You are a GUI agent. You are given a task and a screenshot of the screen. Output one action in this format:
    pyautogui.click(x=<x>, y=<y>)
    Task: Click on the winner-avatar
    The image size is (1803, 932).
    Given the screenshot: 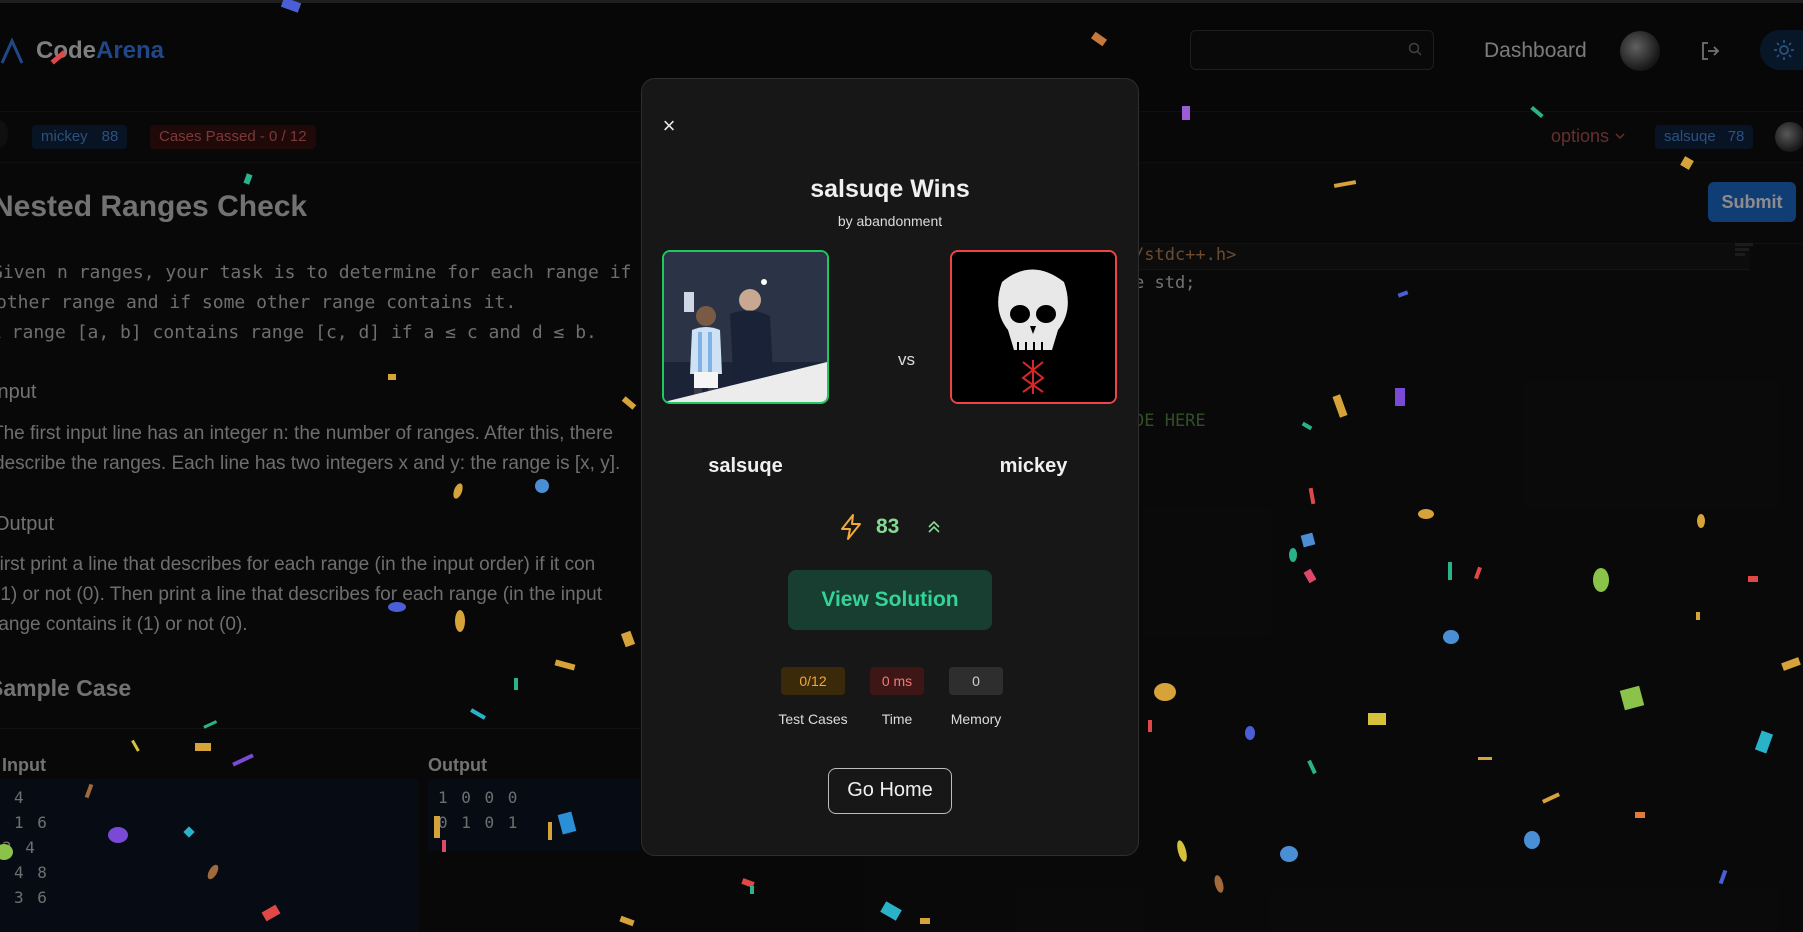 What is the action you would take?
    pyautogui.click(x=745, y=327)
    